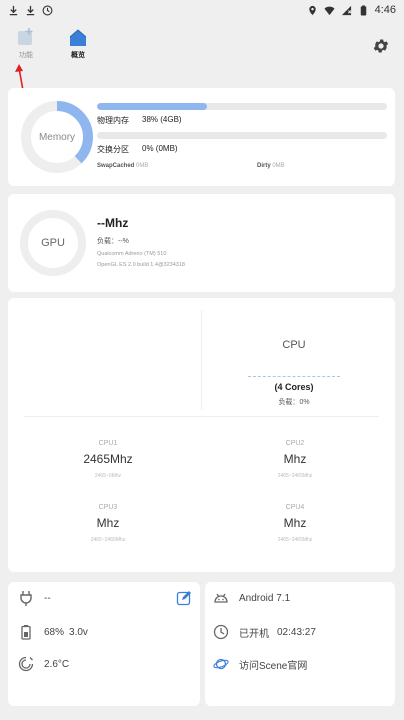  I want to click on swapcached-stat: SwapCached 0MB, so click(122, 166).